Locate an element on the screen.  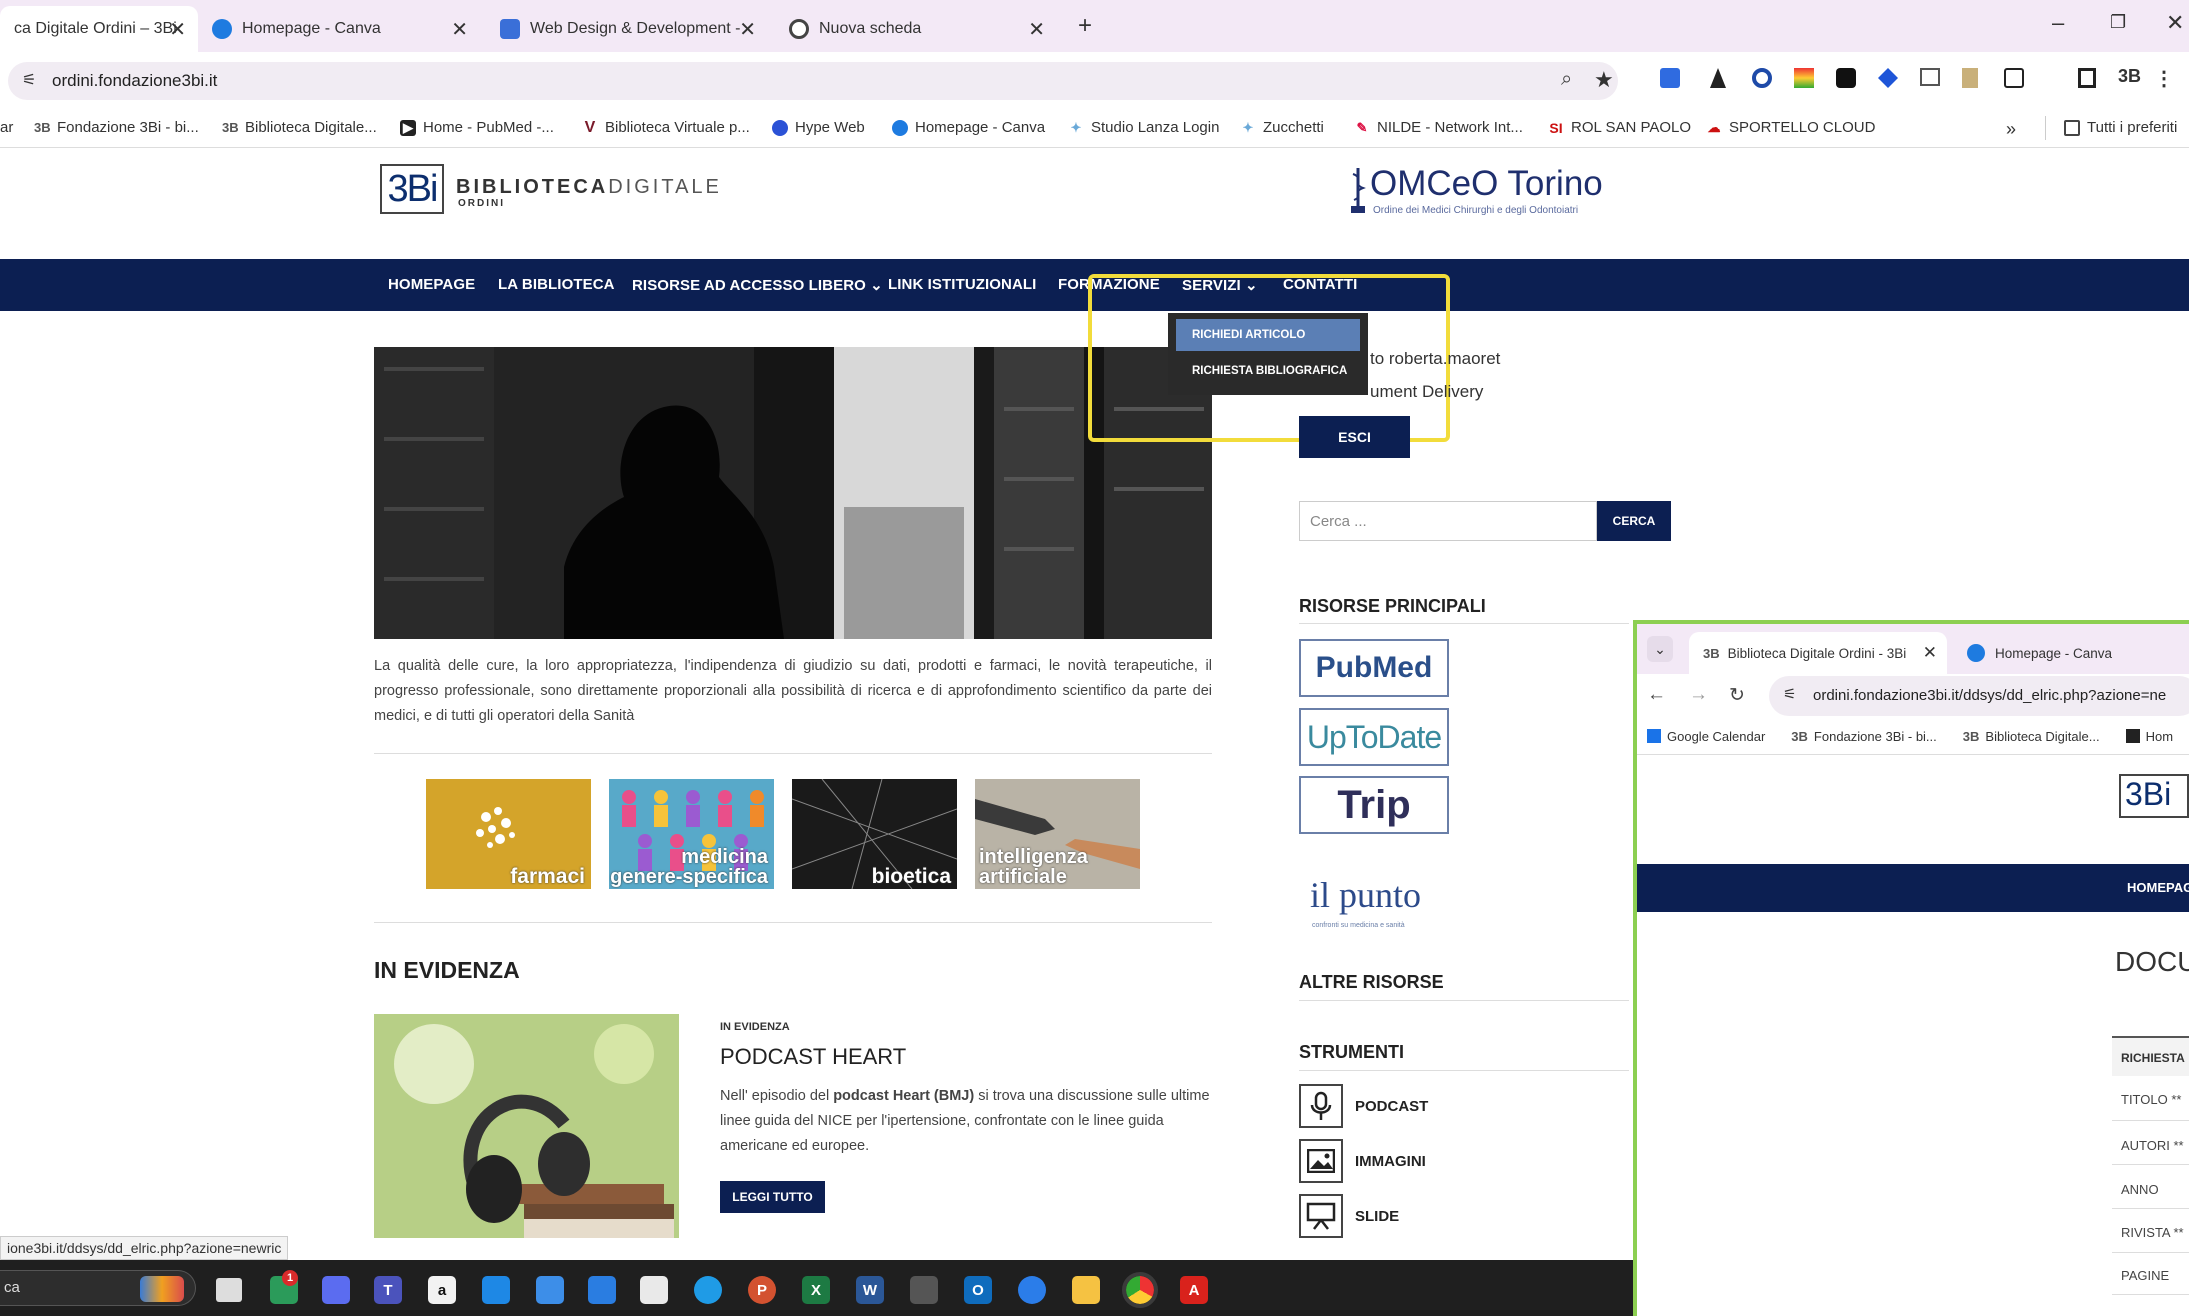
second-tab-canva: Homepage - Canva is located at coordinates (2073, 653).